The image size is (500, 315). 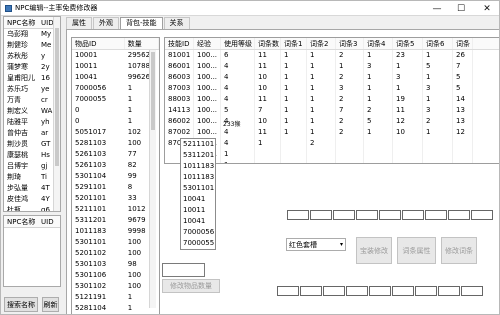 I want to click on affix-more-header: 词条, so click(x=463, y=43).